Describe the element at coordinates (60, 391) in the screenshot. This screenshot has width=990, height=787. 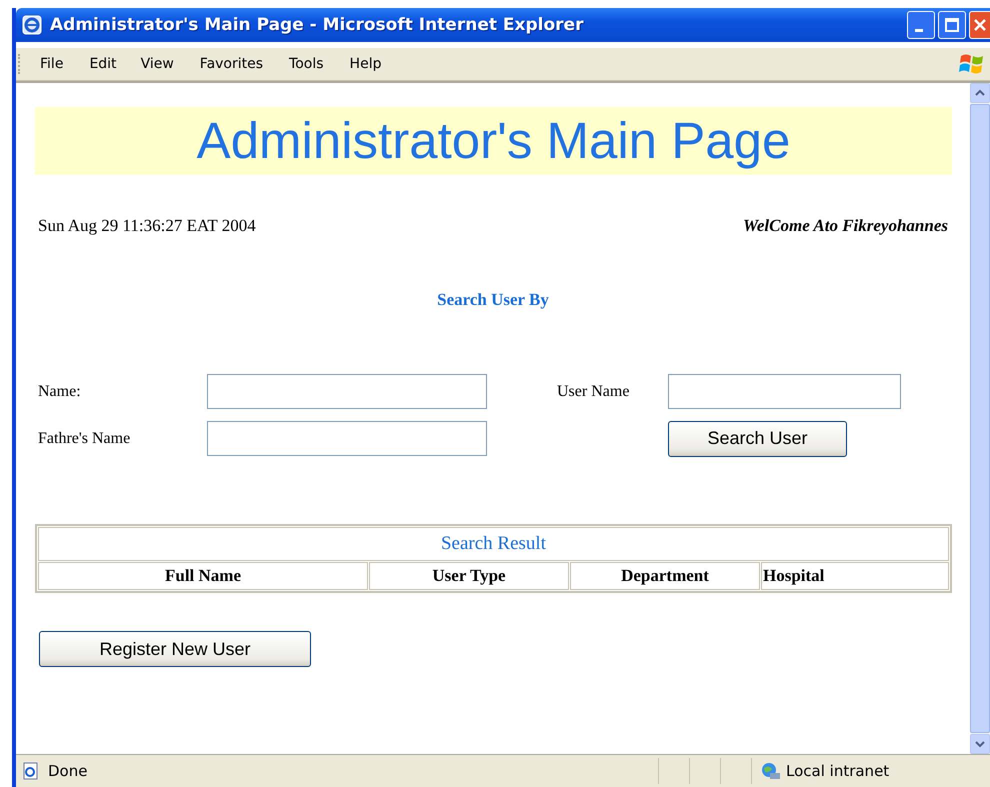
I see `field-label: Name:` at that location.